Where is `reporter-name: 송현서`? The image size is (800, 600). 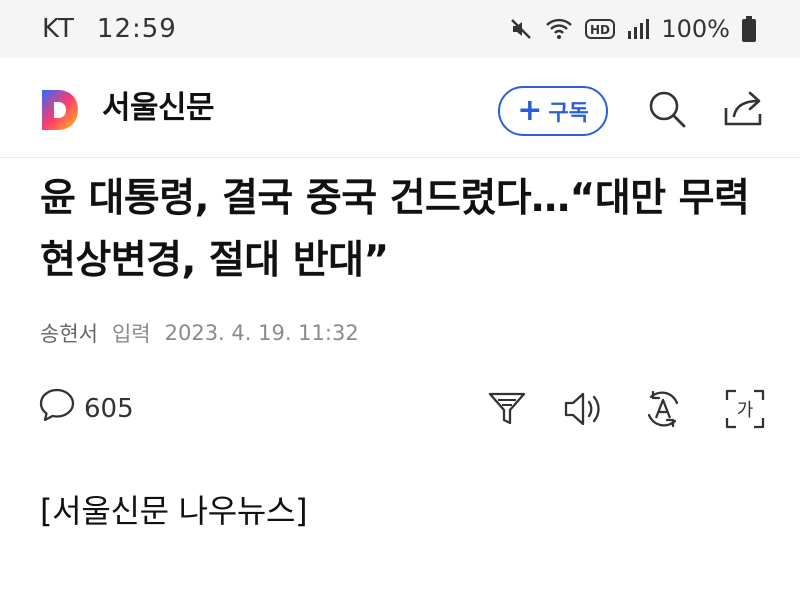 reporter-name: 송현서 is located at coordinates (69, 333).